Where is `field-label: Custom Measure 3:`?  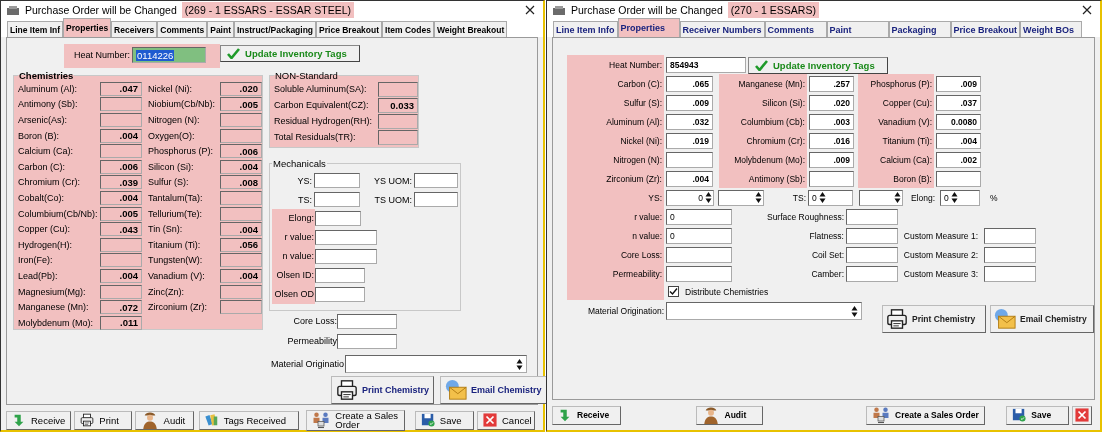
field-label: Custom Measure 3: is located at coordinates (940, 273).